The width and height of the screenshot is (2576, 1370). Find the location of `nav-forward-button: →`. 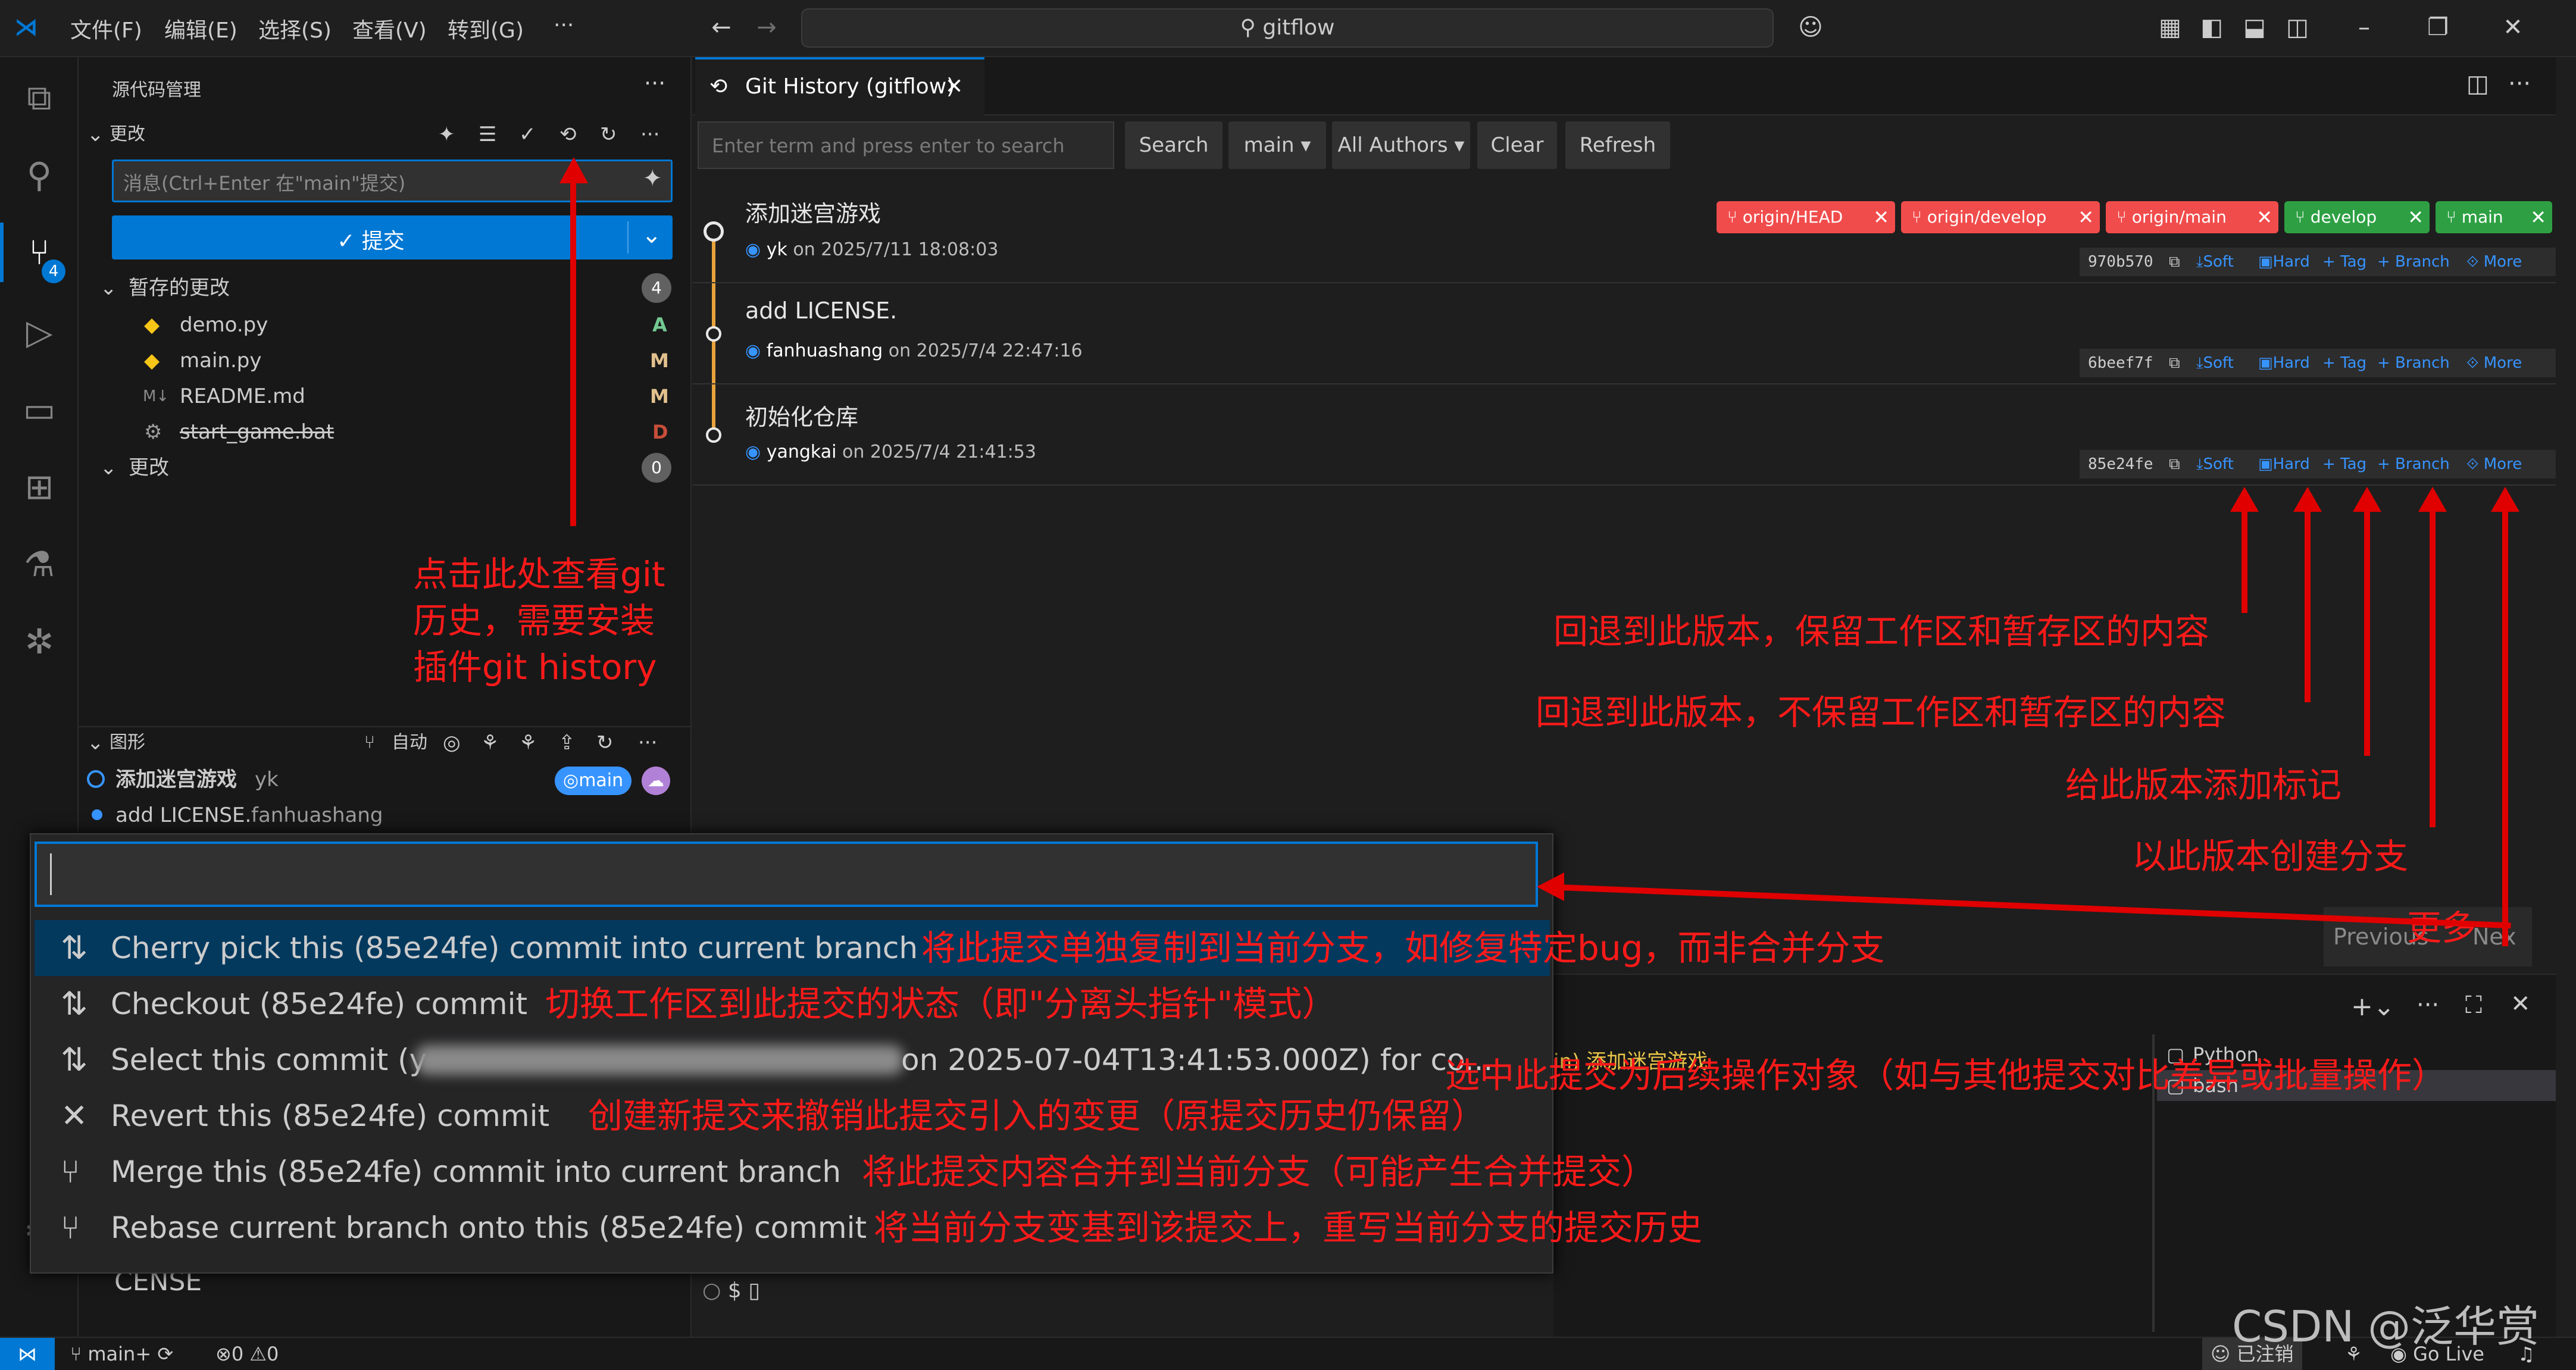

nav-forward-button: → is located at coordinates (766, 27).